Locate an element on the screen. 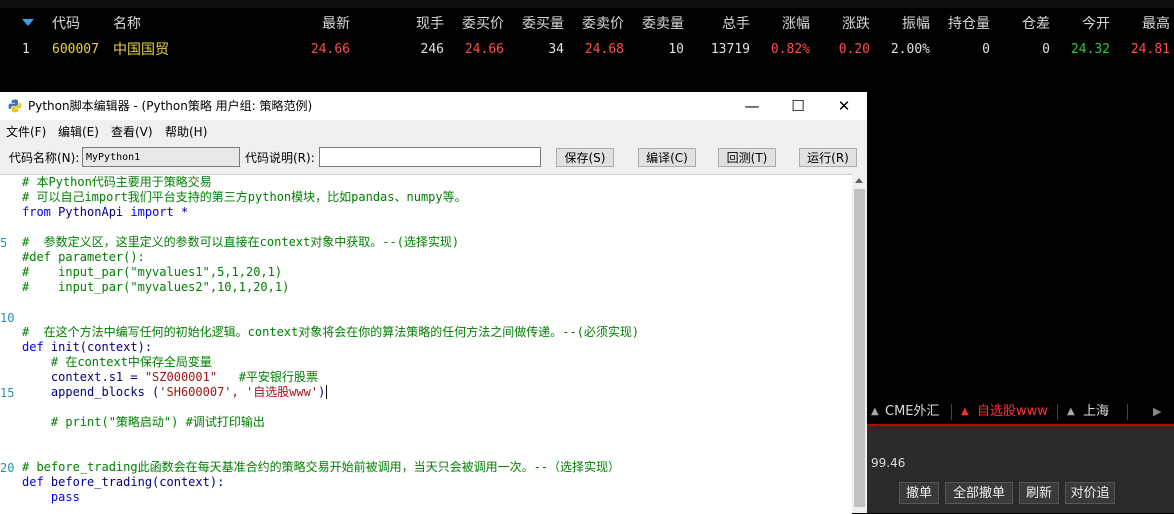 The height and width of the screenshot is (514, 1174). line-number: 10 is located at coordinates (7, 318).